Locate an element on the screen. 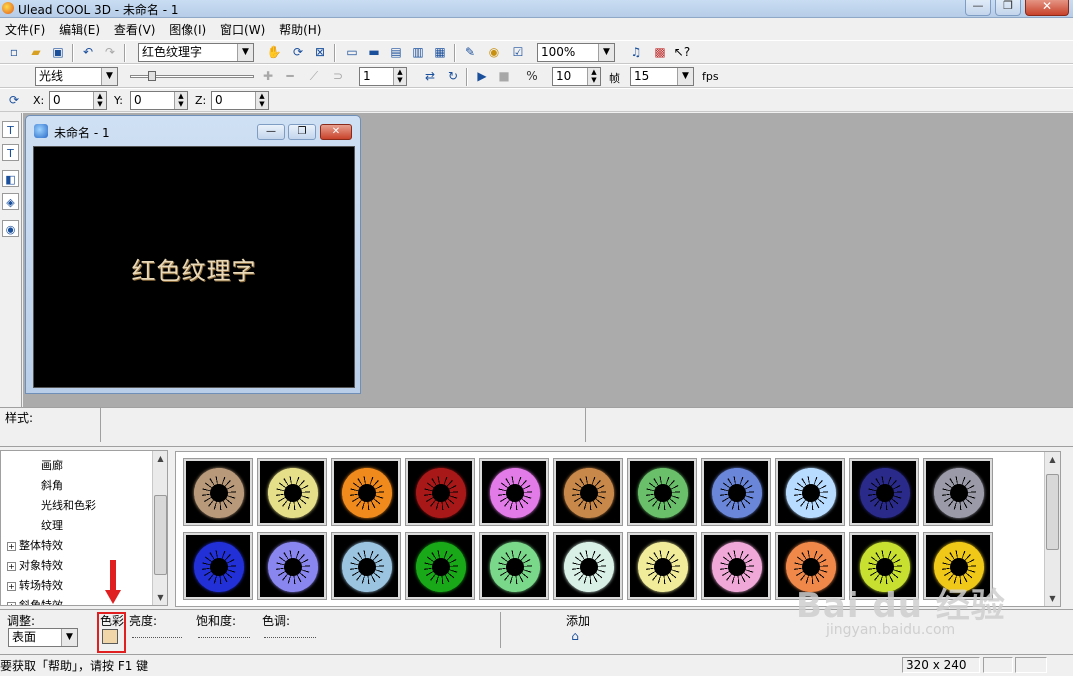 Image resolution: width=1073 pixels, height=676 pixels. play-icon: ▶ is located at coordinates (482, 76).